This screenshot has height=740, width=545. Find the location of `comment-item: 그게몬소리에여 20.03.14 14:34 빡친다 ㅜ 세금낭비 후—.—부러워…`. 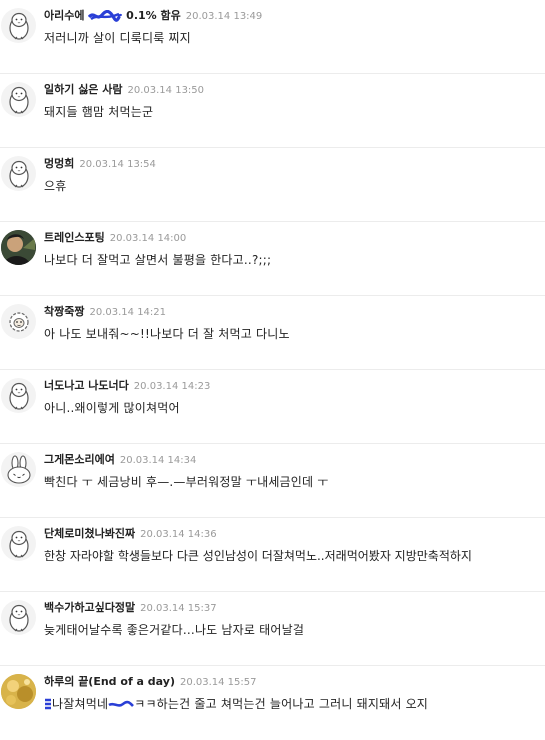

comment-item: 그게몬소리에여 20.03.14 14:34 빡친다 ㅜ 세금낭비 후—.—부러워… is located at coordinates (272, 481).